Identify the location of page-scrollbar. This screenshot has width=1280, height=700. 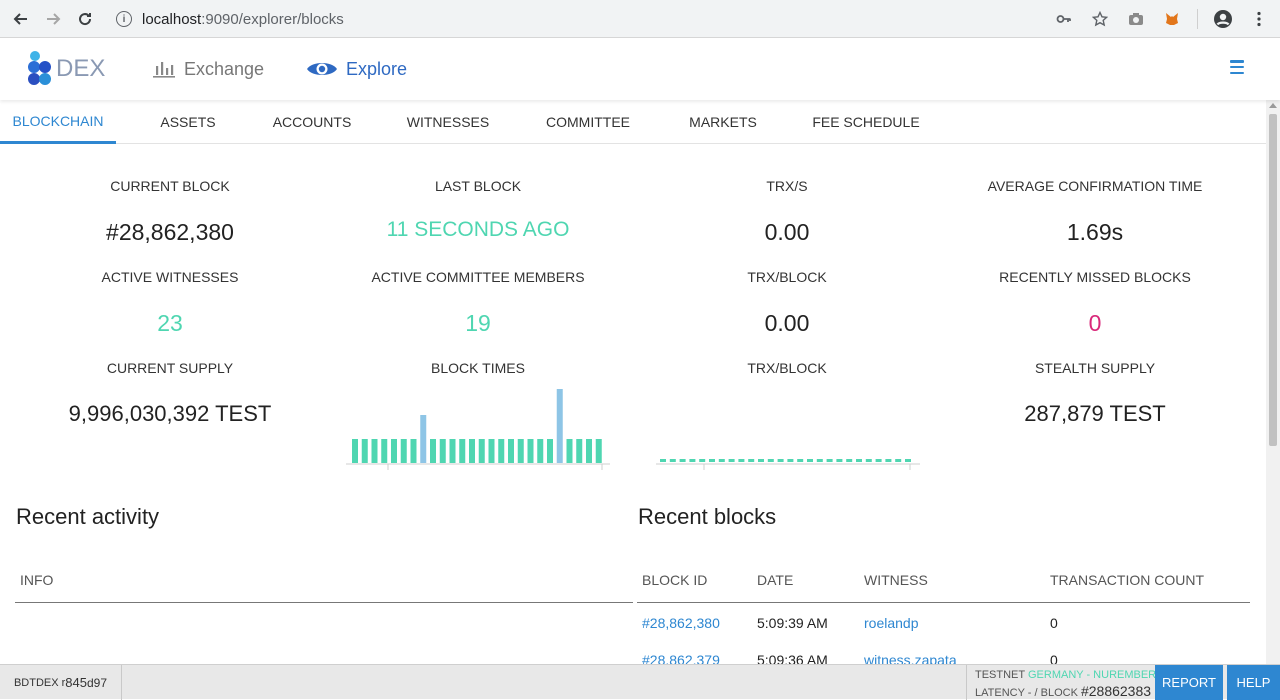
(1273, 382).